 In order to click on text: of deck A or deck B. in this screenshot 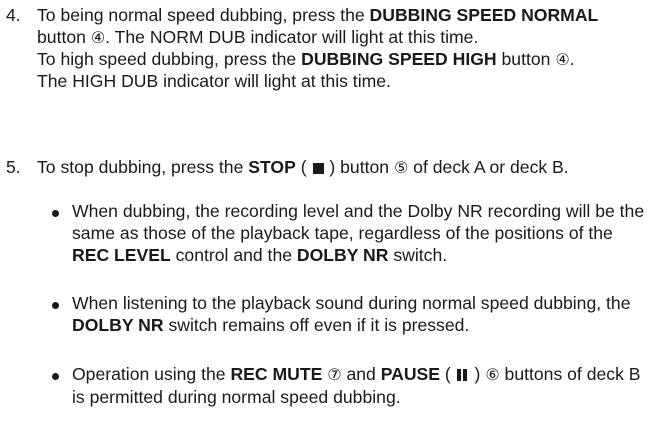, I will do `click(488, 167)`.